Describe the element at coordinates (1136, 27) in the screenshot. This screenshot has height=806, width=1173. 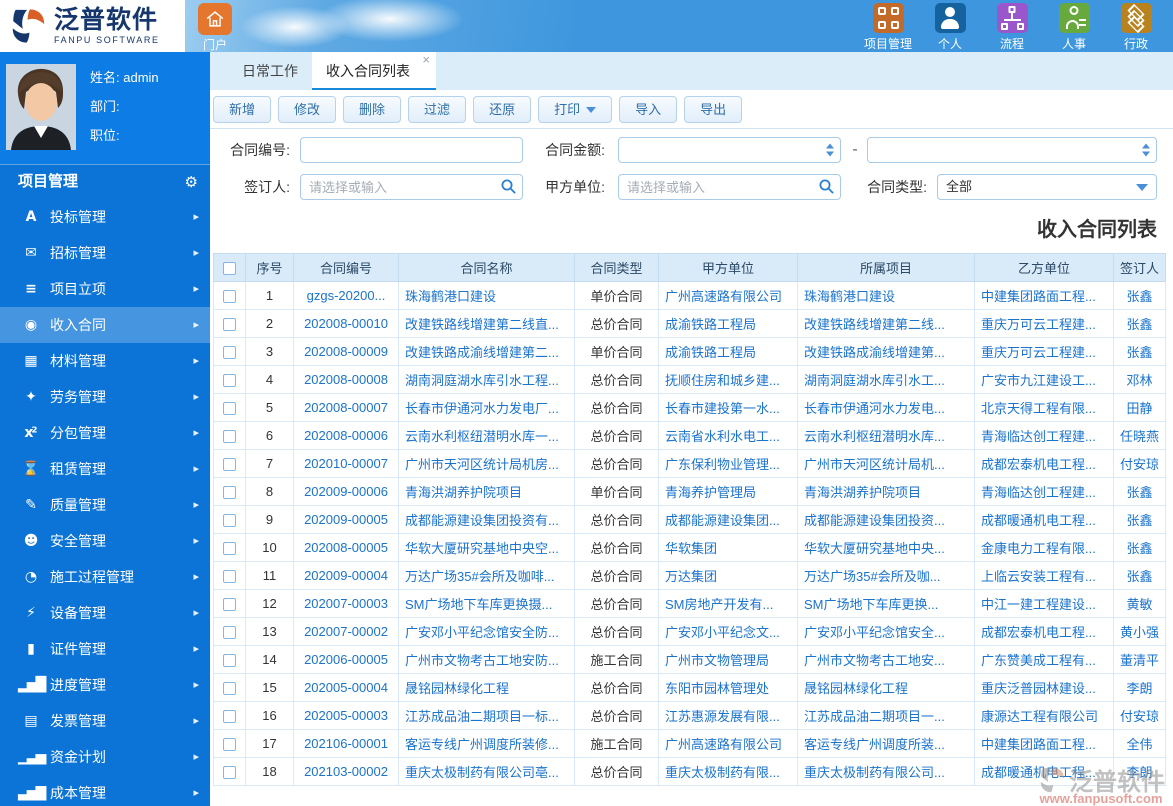
I see `nav-module-admin: 行政` at that location.